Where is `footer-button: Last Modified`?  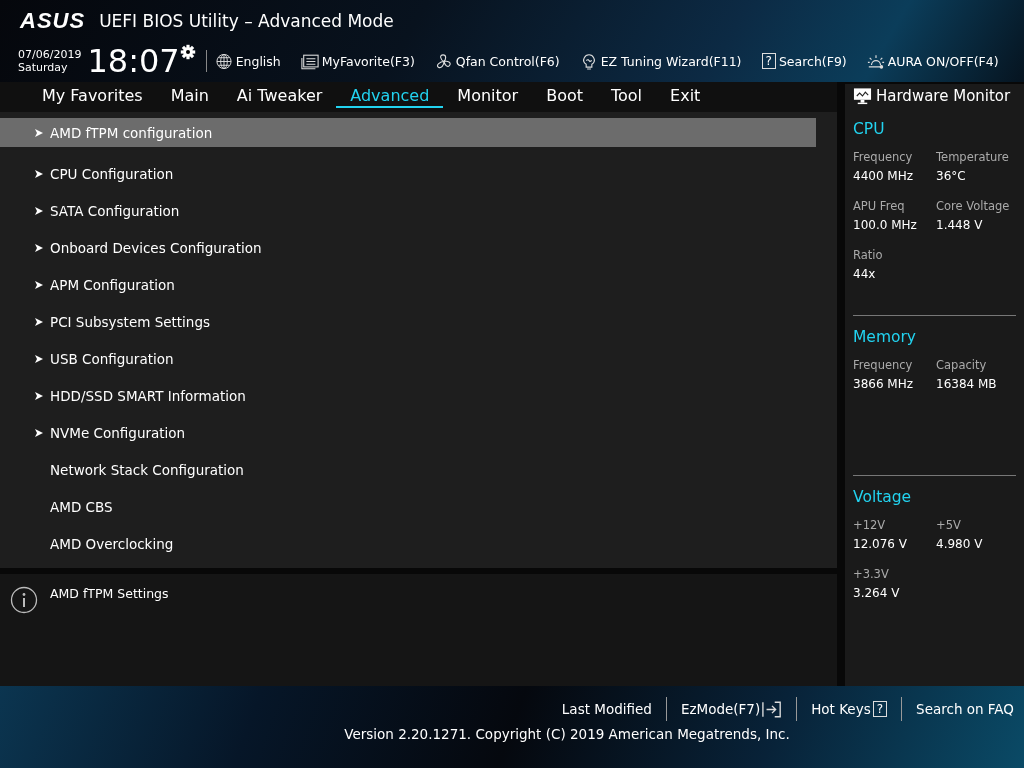 footer-button: Last Modified is located at coordinates (606, 709).